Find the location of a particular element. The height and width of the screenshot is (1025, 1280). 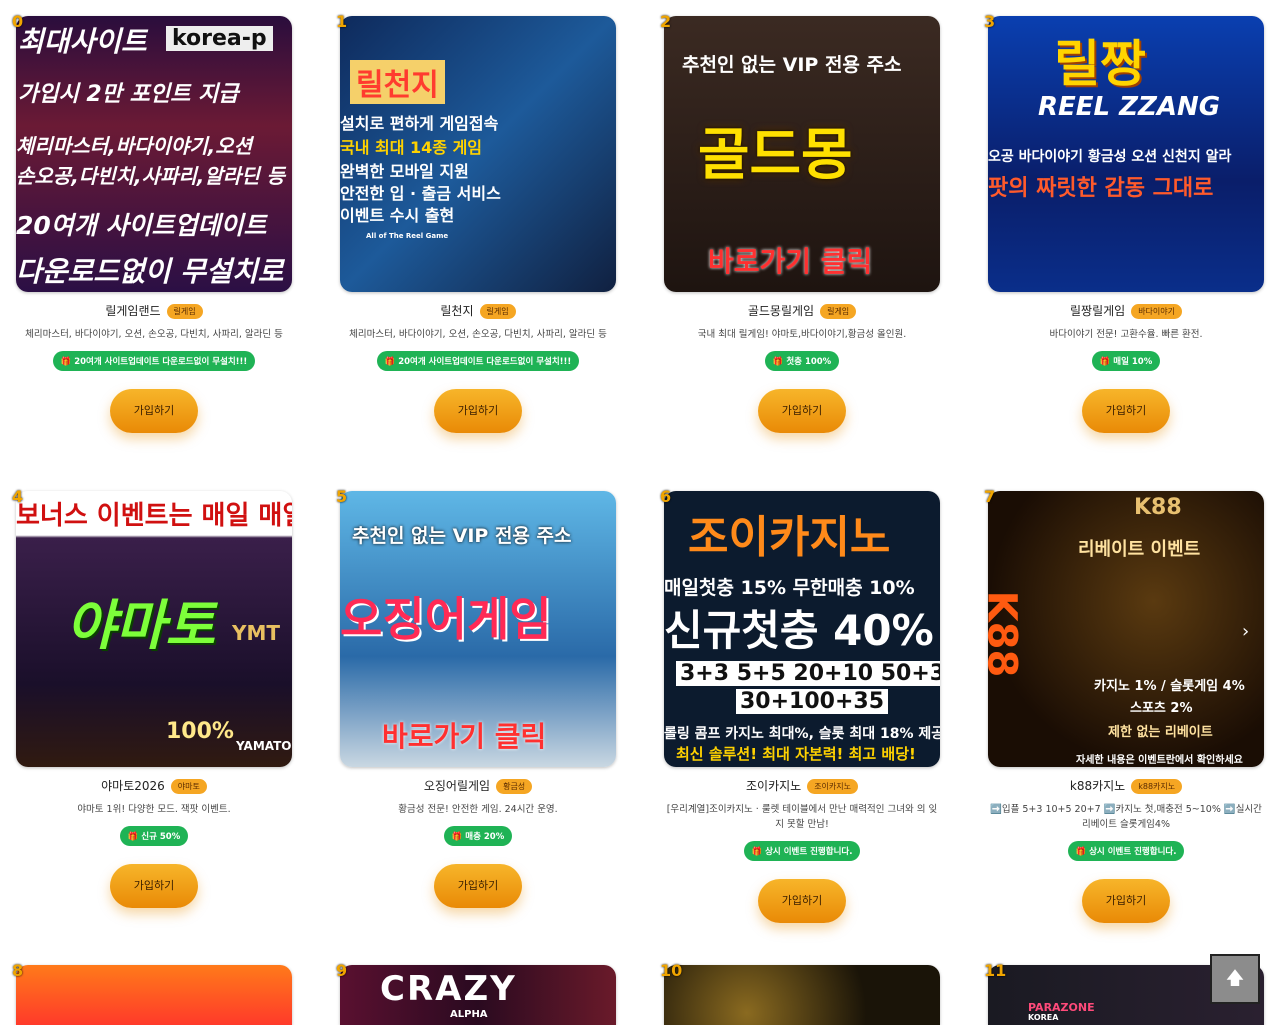

site-card: 8 is located at coordinates (152, 993).